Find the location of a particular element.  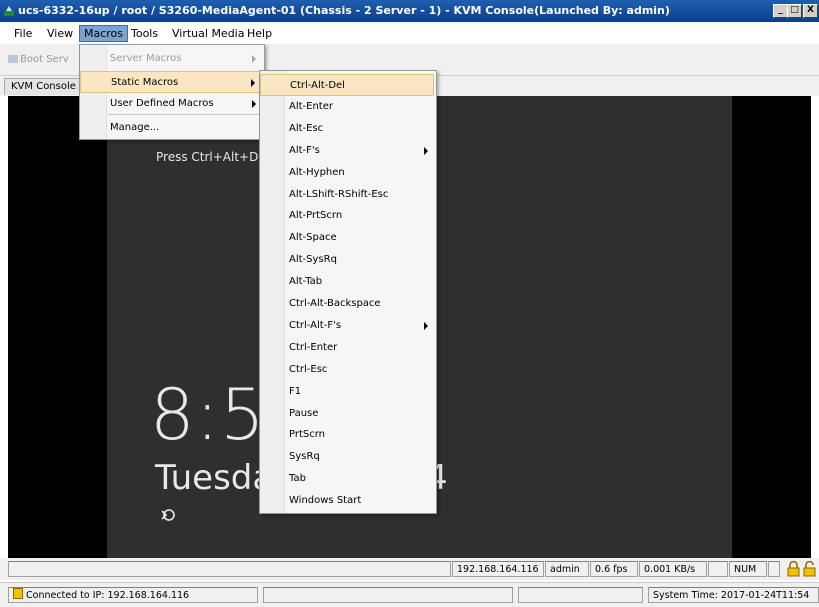

unlock-icon is located at coordinates (809, 569).